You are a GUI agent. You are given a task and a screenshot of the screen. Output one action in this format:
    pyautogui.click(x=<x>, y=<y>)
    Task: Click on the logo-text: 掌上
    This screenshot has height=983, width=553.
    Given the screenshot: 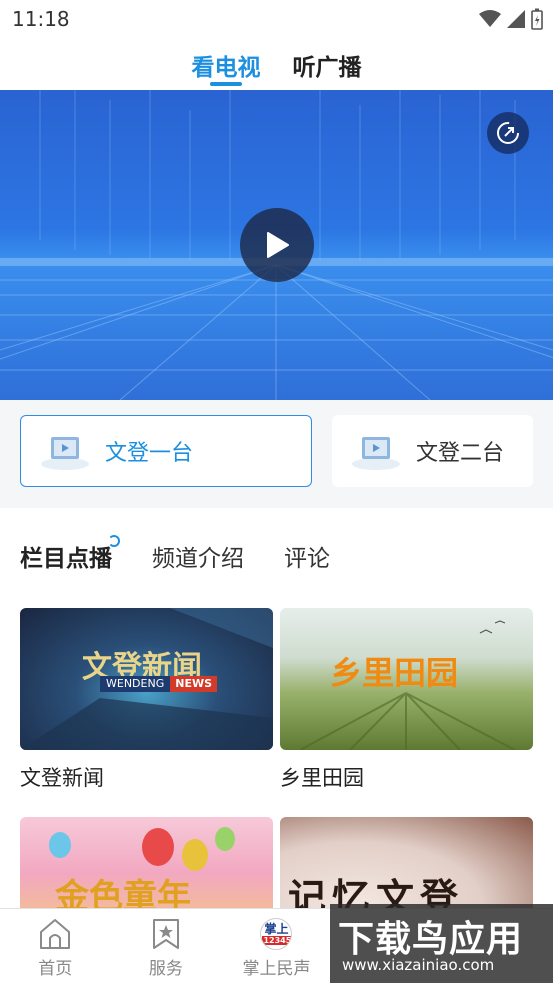 What is the action you would take?
    pyautogui.click(x=276, y=929)
    